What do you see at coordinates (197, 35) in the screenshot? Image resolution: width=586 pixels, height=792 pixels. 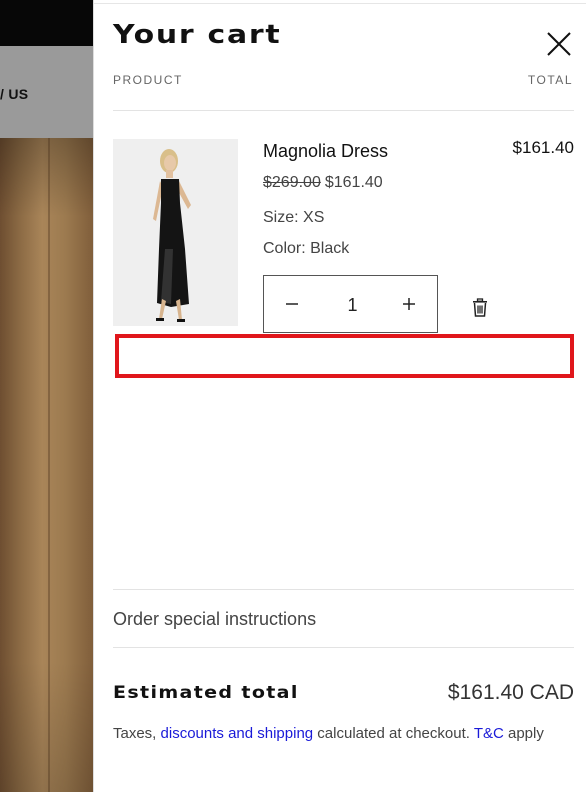 I see `cart-title: Your cart` at bounding box center [197, 35].